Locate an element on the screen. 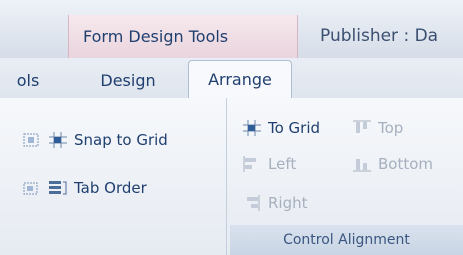  tab-arrange-label: Arrange is located at coordinates (240, 79).